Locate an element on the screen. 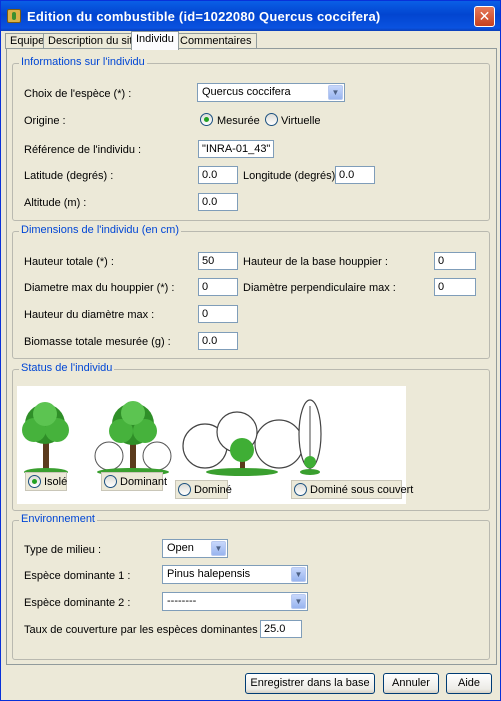  altitude-input: 0.0 is located at coordinates (218, 202).